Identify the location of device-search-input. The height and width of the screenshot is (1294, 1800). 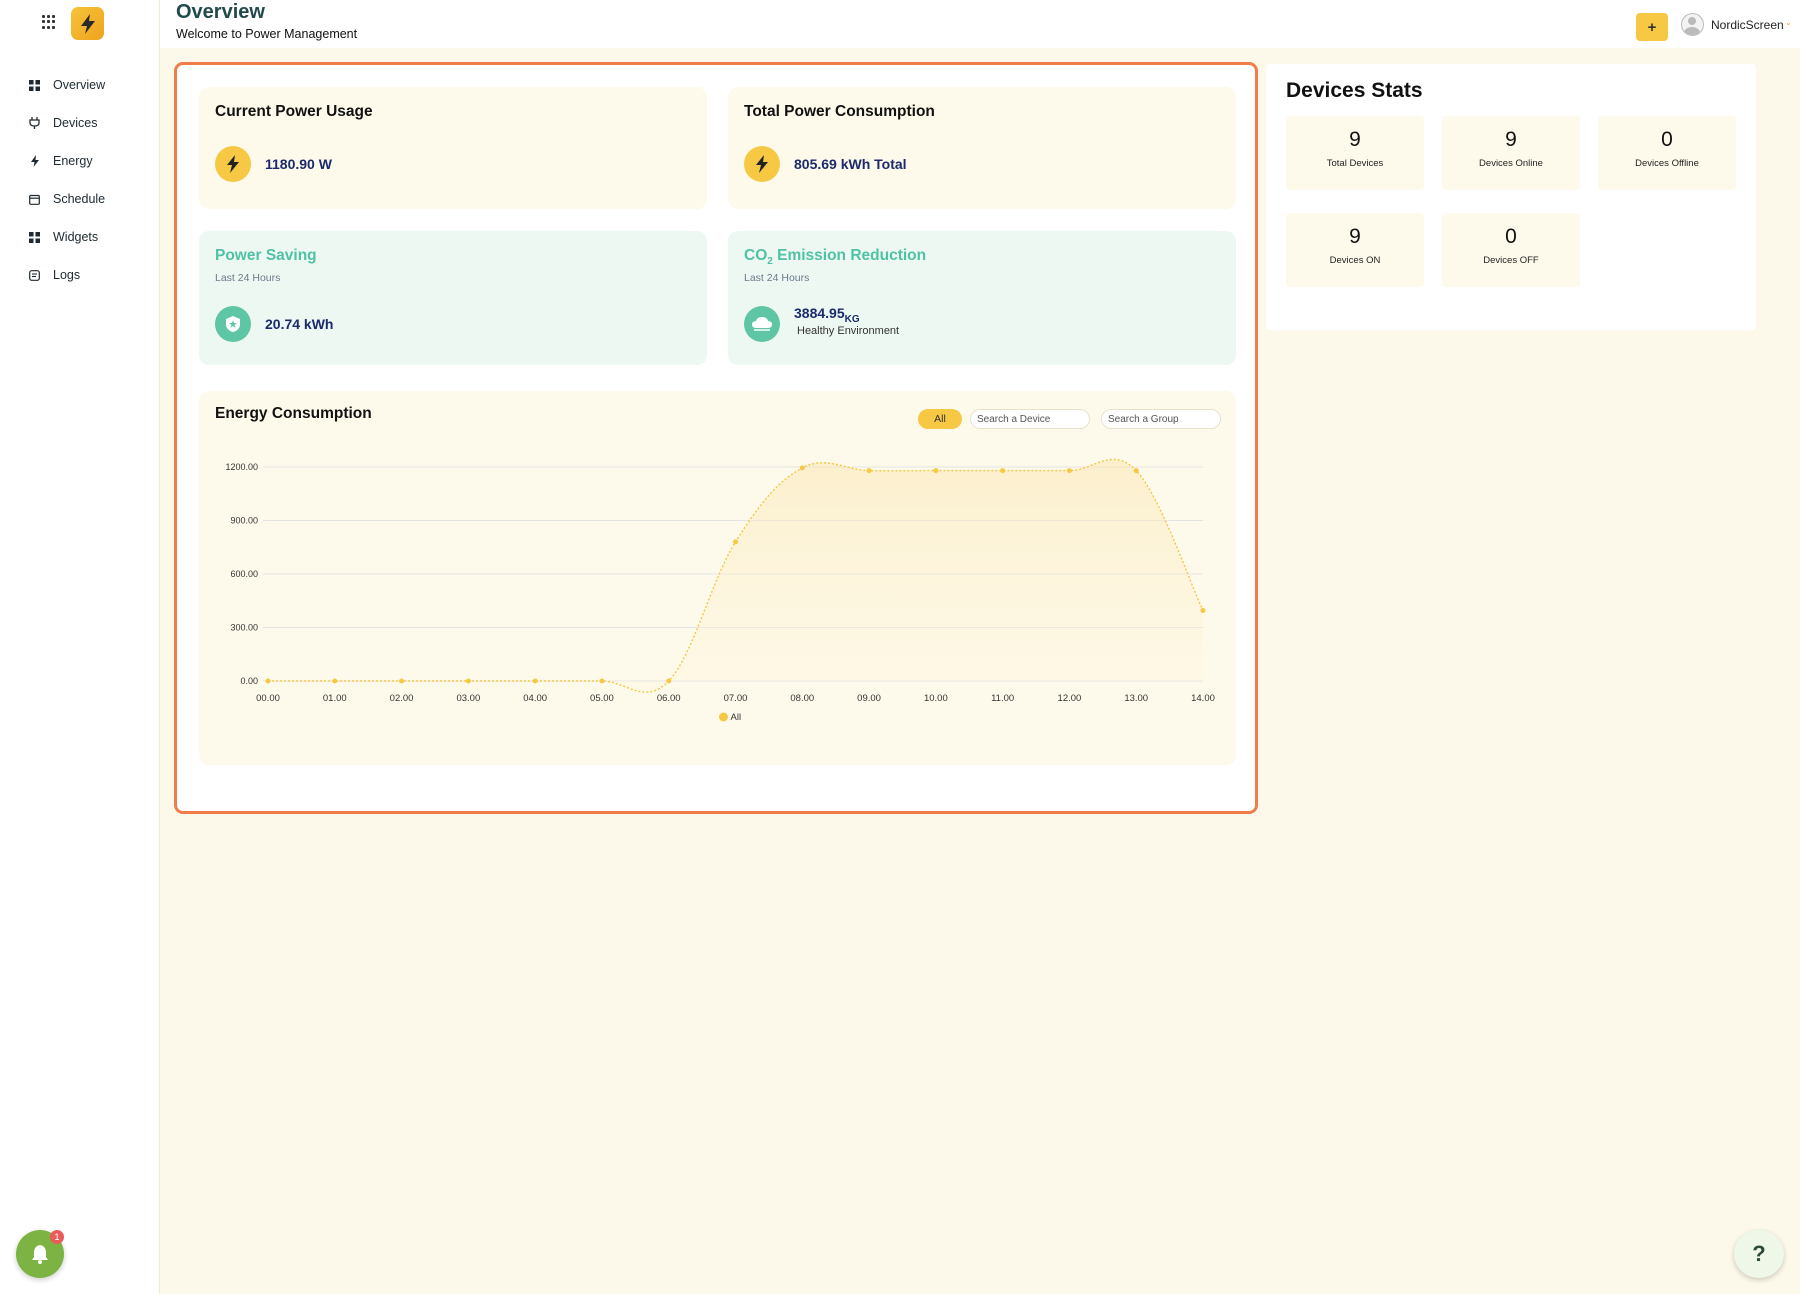
(1030, 419).